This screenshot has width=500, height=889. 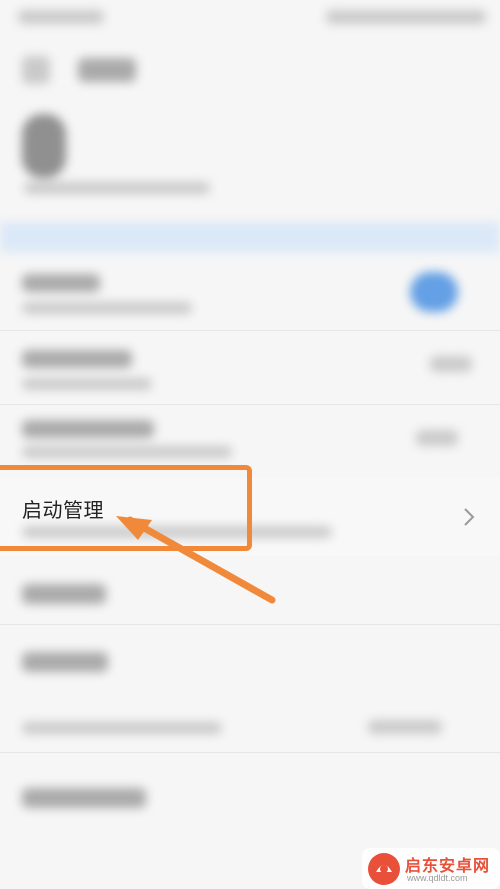 What do you see at coordinates (250, 237) in the screenshot?
I see `section-band` at bounding box center [250, 237].